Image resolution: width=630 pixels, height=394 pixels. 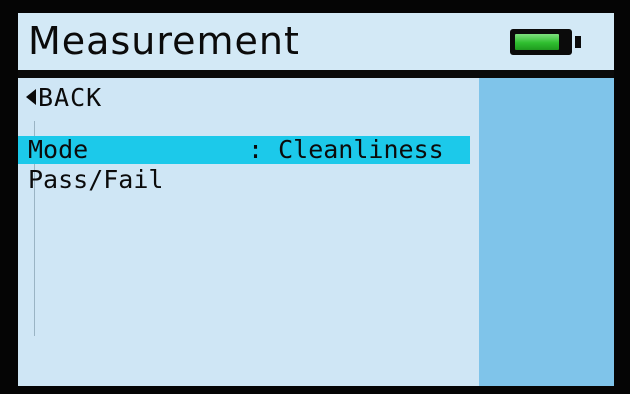 I want to click on page-title: Measurement, so click(x=164, y=41).